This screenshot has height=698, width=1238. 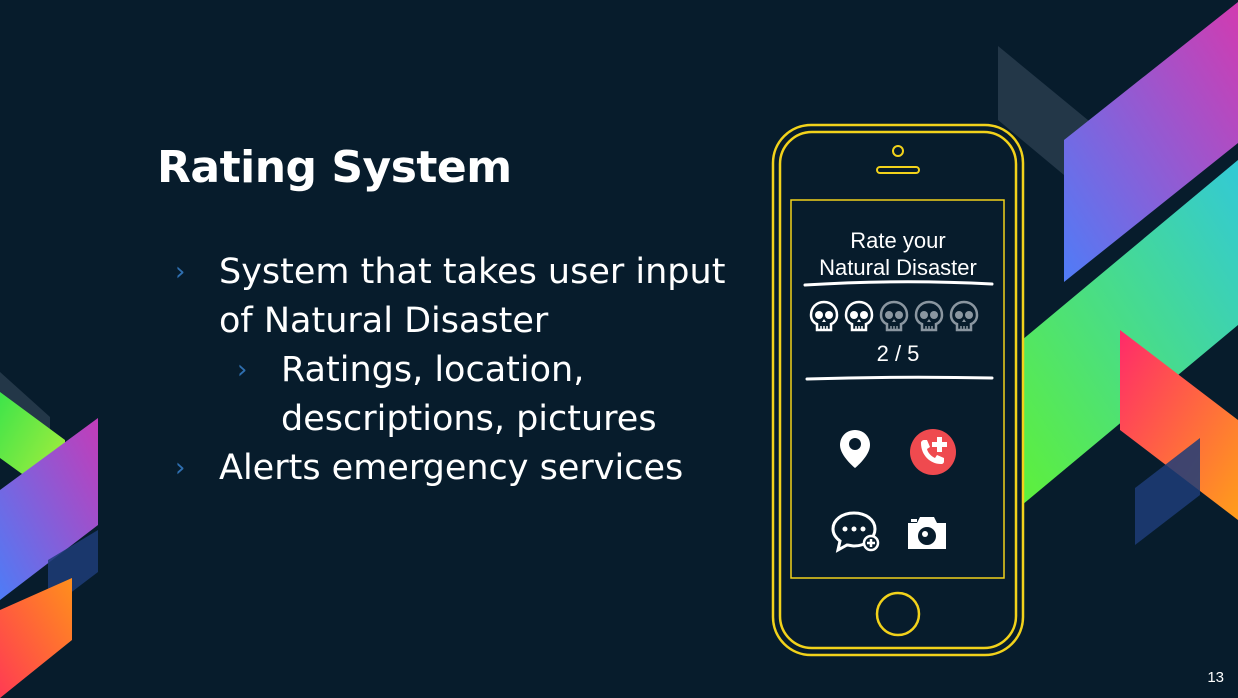 I want to click on rating-value: 2 / 5, so click(x=898, y=353).